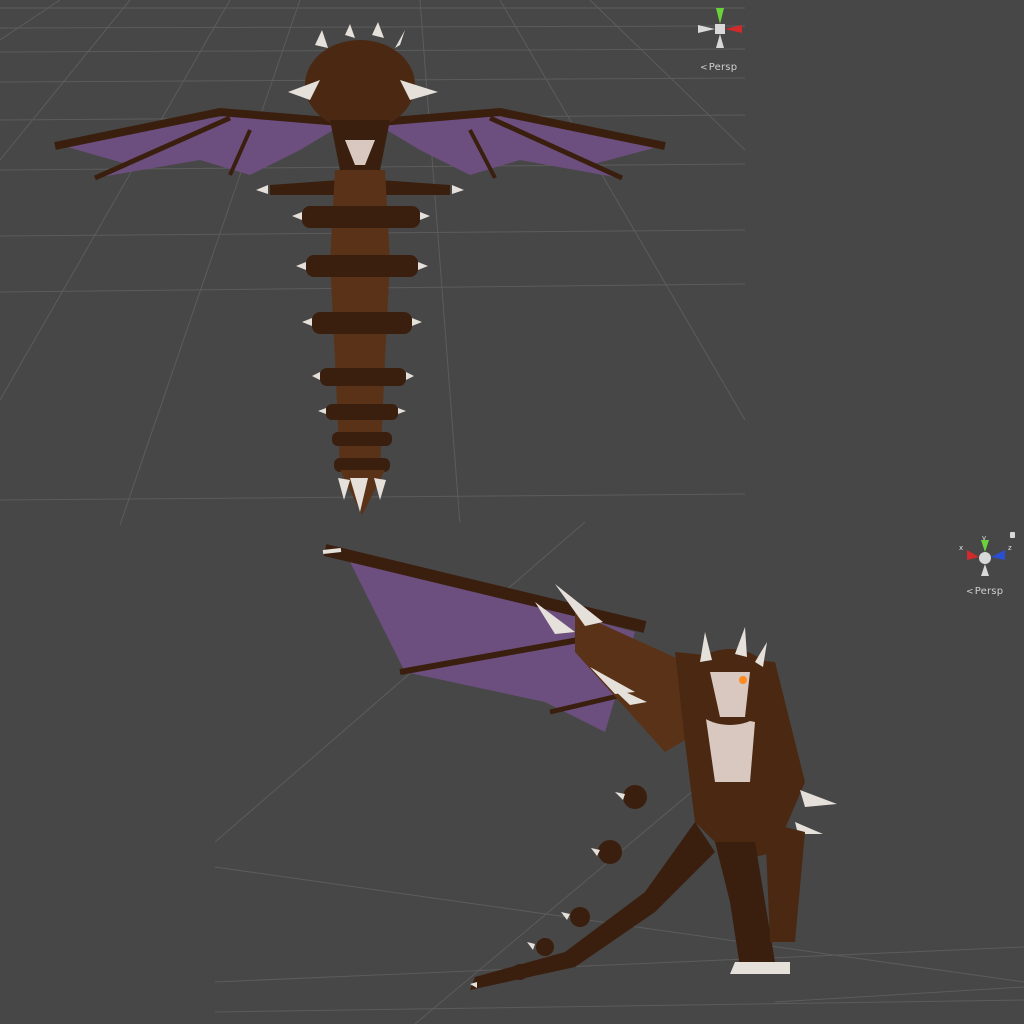 This screenshot has height=1024, width=1024. Describe the element at coordinates (719, 29) in the screenshot. I see `scene-gizmo-icon` at that location.